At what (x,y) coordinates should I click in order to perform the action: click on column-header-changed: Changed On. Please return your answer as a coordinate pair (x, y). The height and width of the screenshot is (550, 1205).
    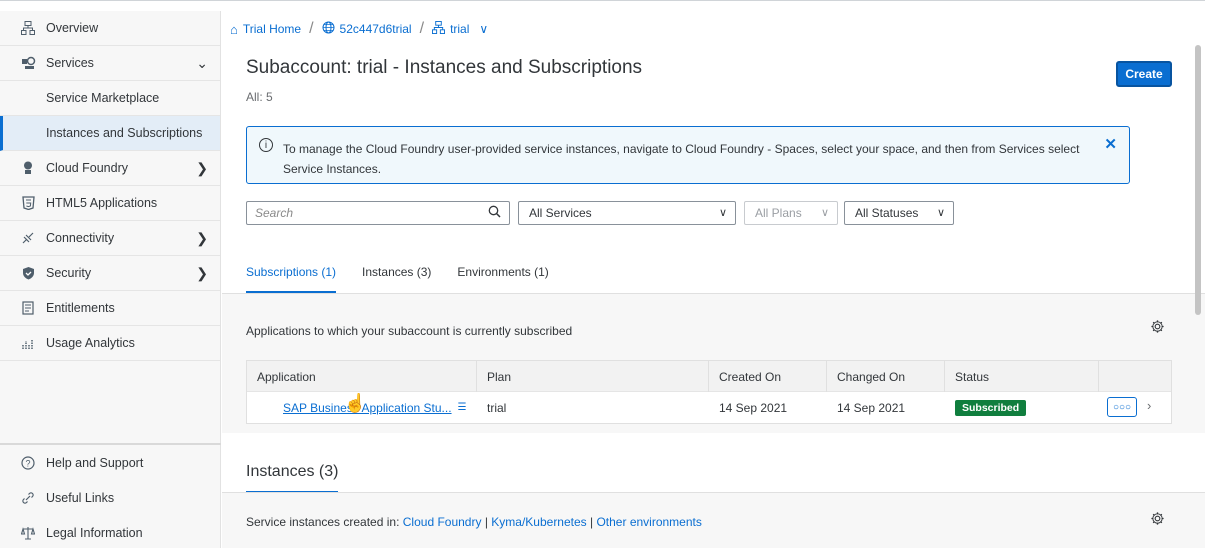
    Looking at the image, I should click on (886, 376).